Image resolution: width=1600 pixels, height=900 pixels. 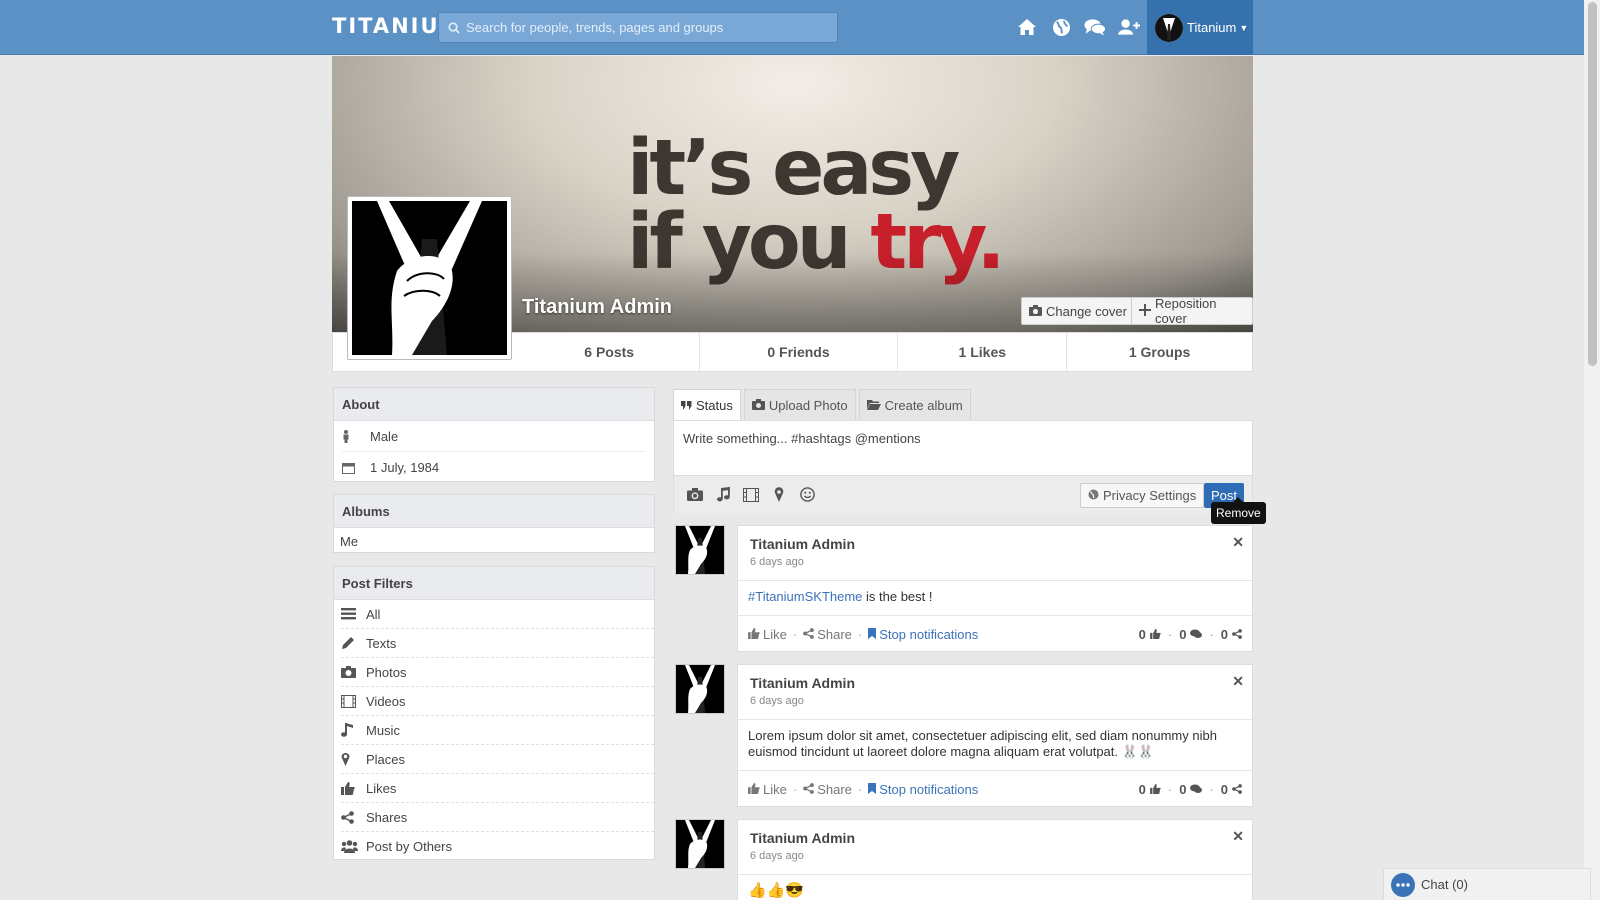 I want to click on status-composer: Privacy Settings Post, so click(x=963, y=466).